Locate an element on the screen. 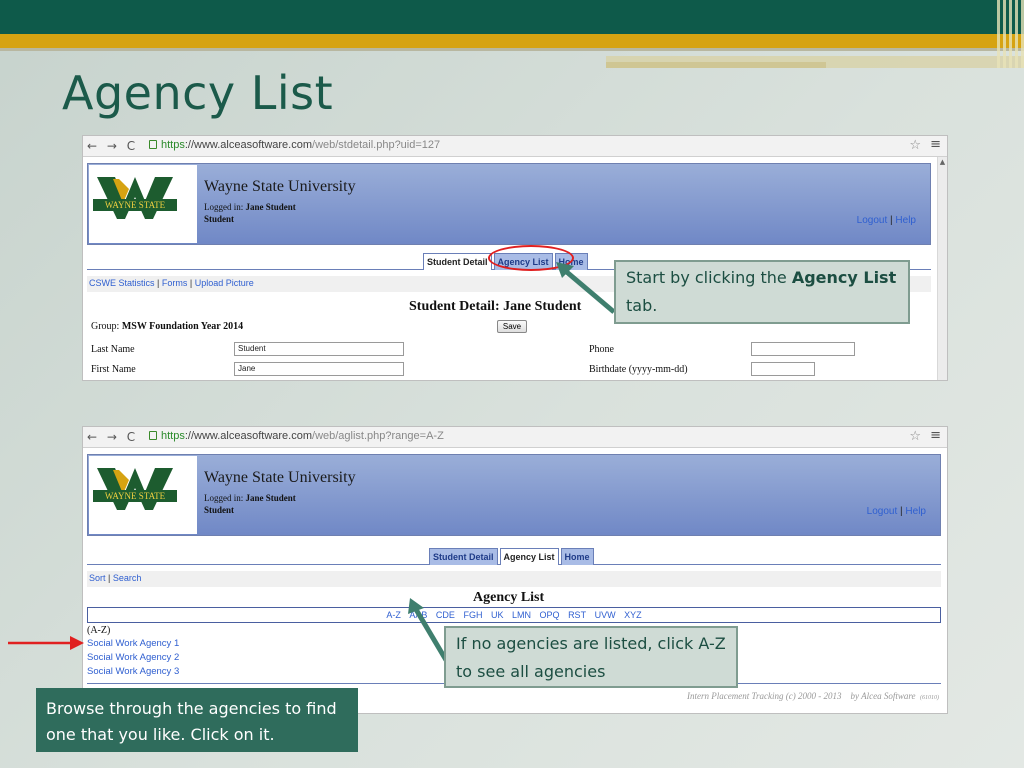  upload-picture-link: Upload Picture is located at coordinates (224, 283).